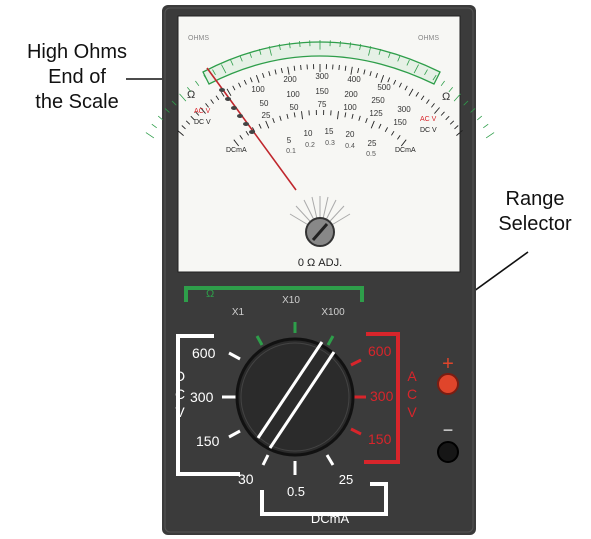  I want to click on dcma-scale-label: 20, so click(350, 134).